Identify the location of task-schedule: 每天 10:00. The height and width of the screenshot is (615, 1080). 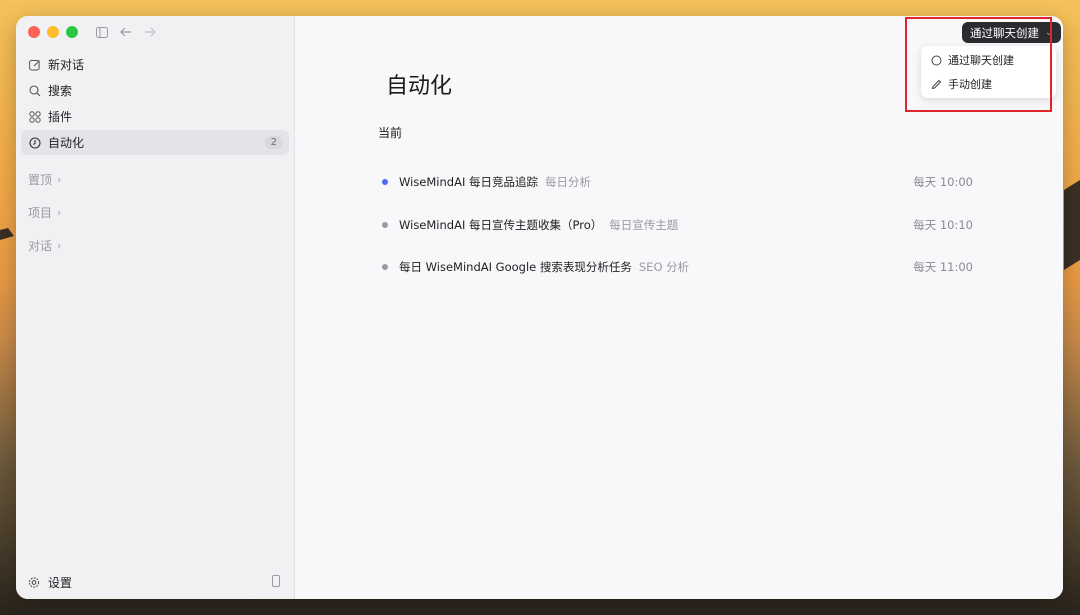
(943, 182).